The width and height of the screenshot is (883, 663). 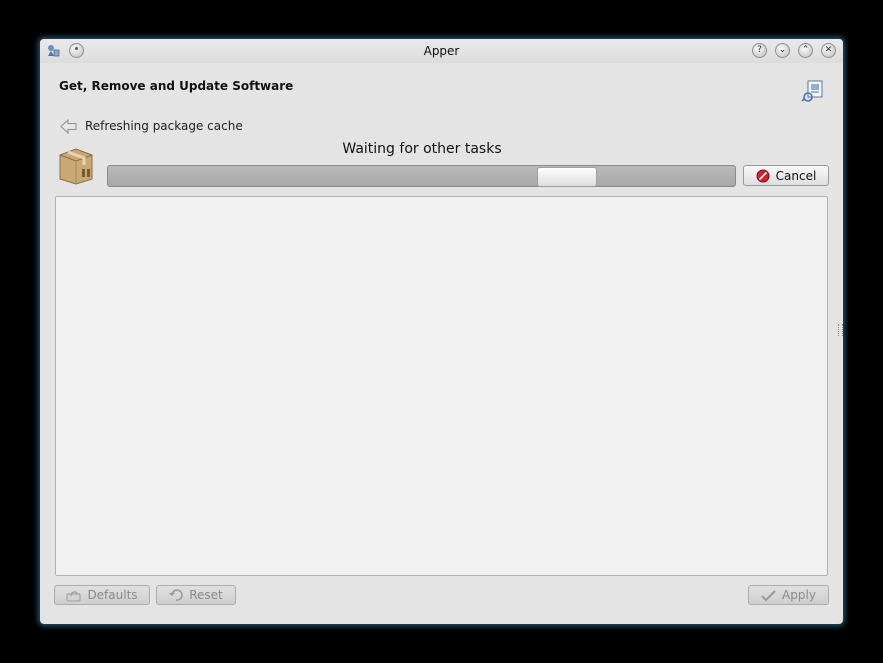 What do you see at coordinates (768, 595) in the screenshot?
I see `checkmark-icon` at bounding box center [768, 595].